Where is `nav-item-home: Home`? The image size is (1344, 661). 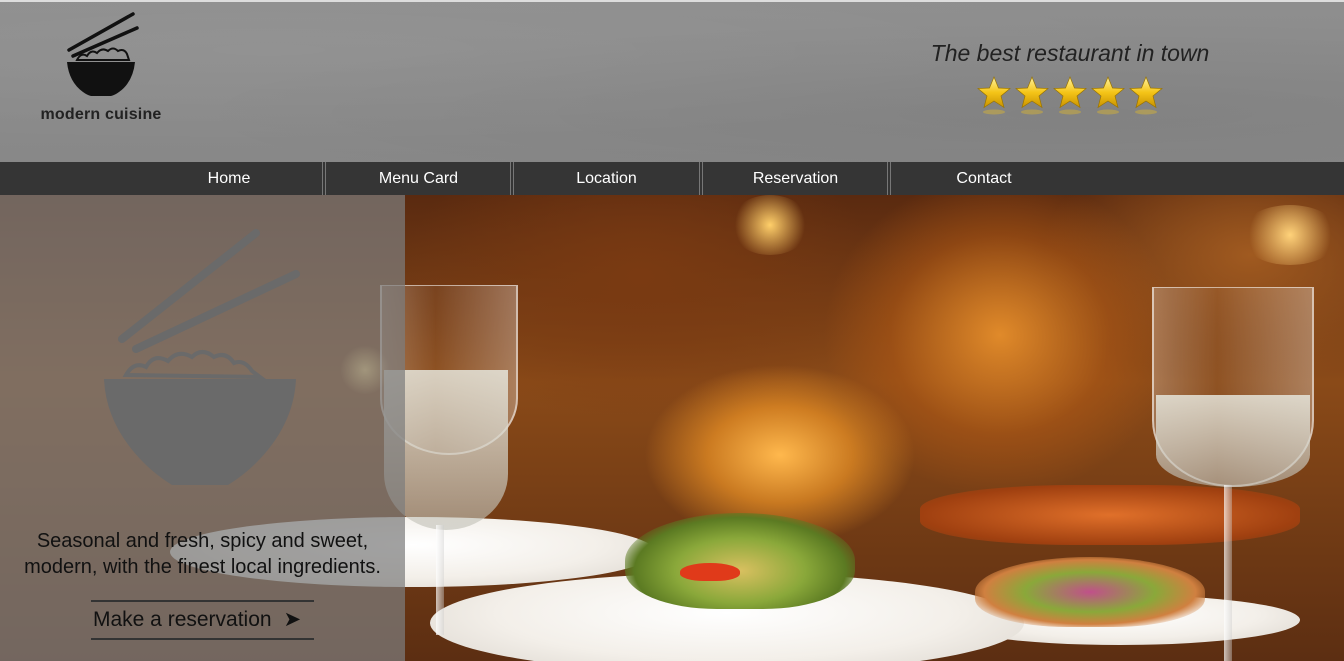 nav-item-home: Home is located at coordinates (229, 178).